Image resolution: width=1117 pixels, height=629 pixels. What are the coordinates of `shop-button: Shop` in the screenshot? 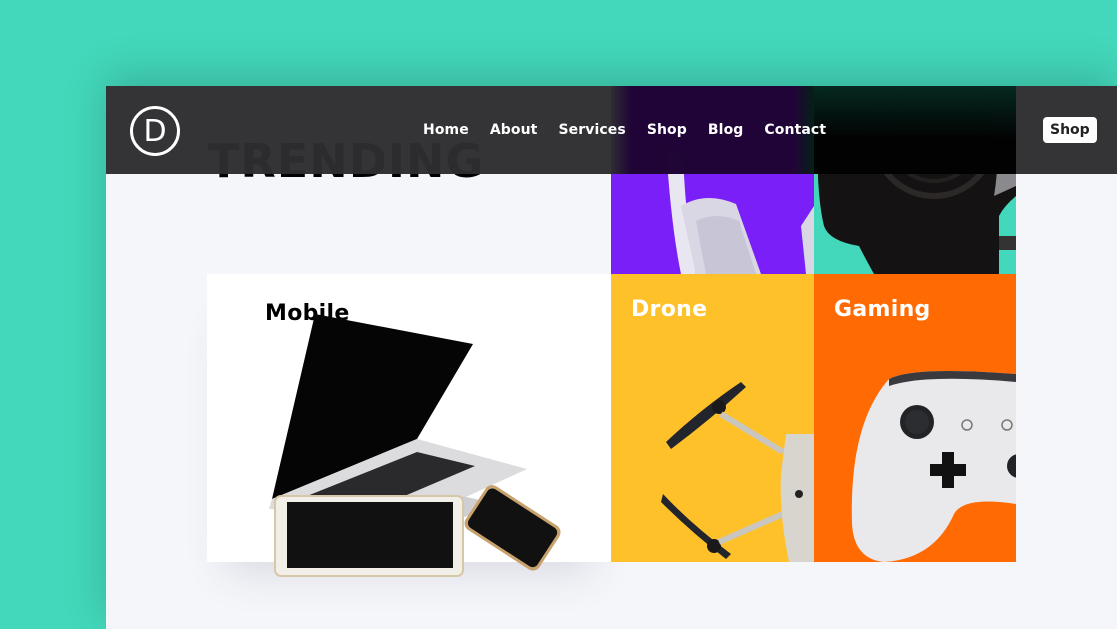 It's located at (1070, 130).